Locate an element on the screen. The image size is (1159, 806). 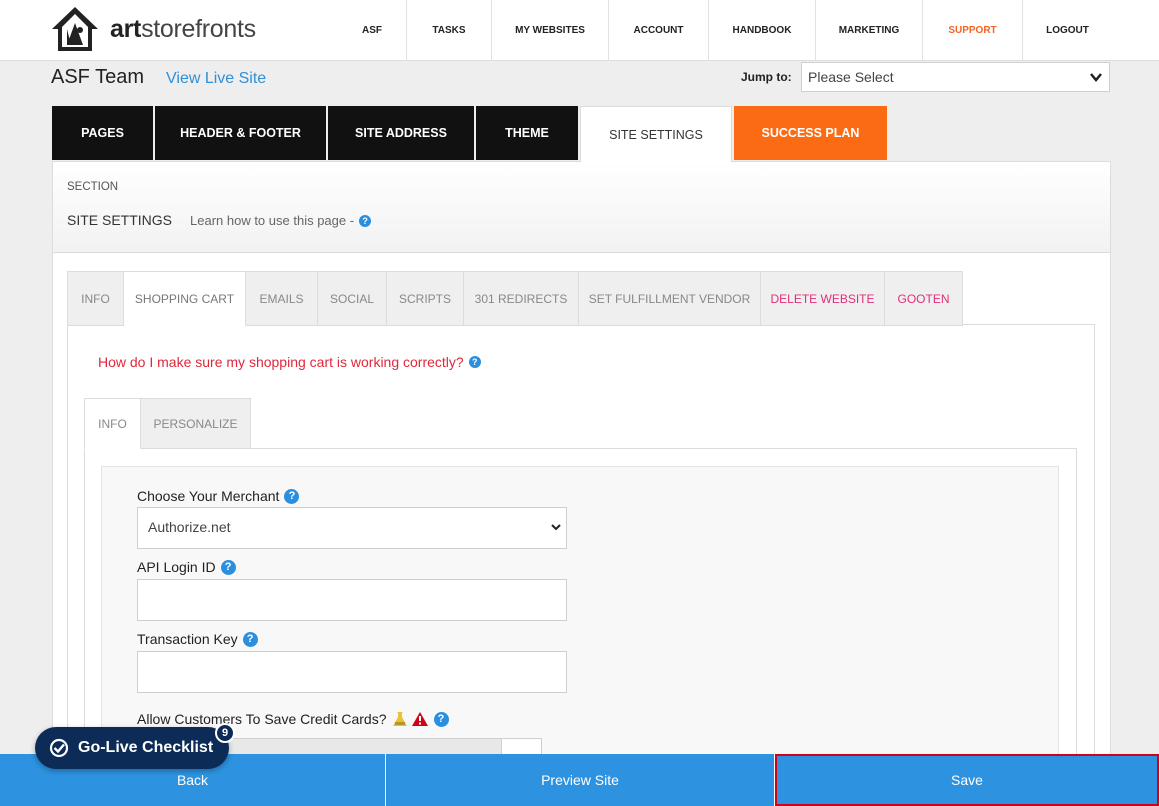
subtab-fulfillment-vendor: SET FULFILLMENT VENDOR is located at coordinates (670, 299).